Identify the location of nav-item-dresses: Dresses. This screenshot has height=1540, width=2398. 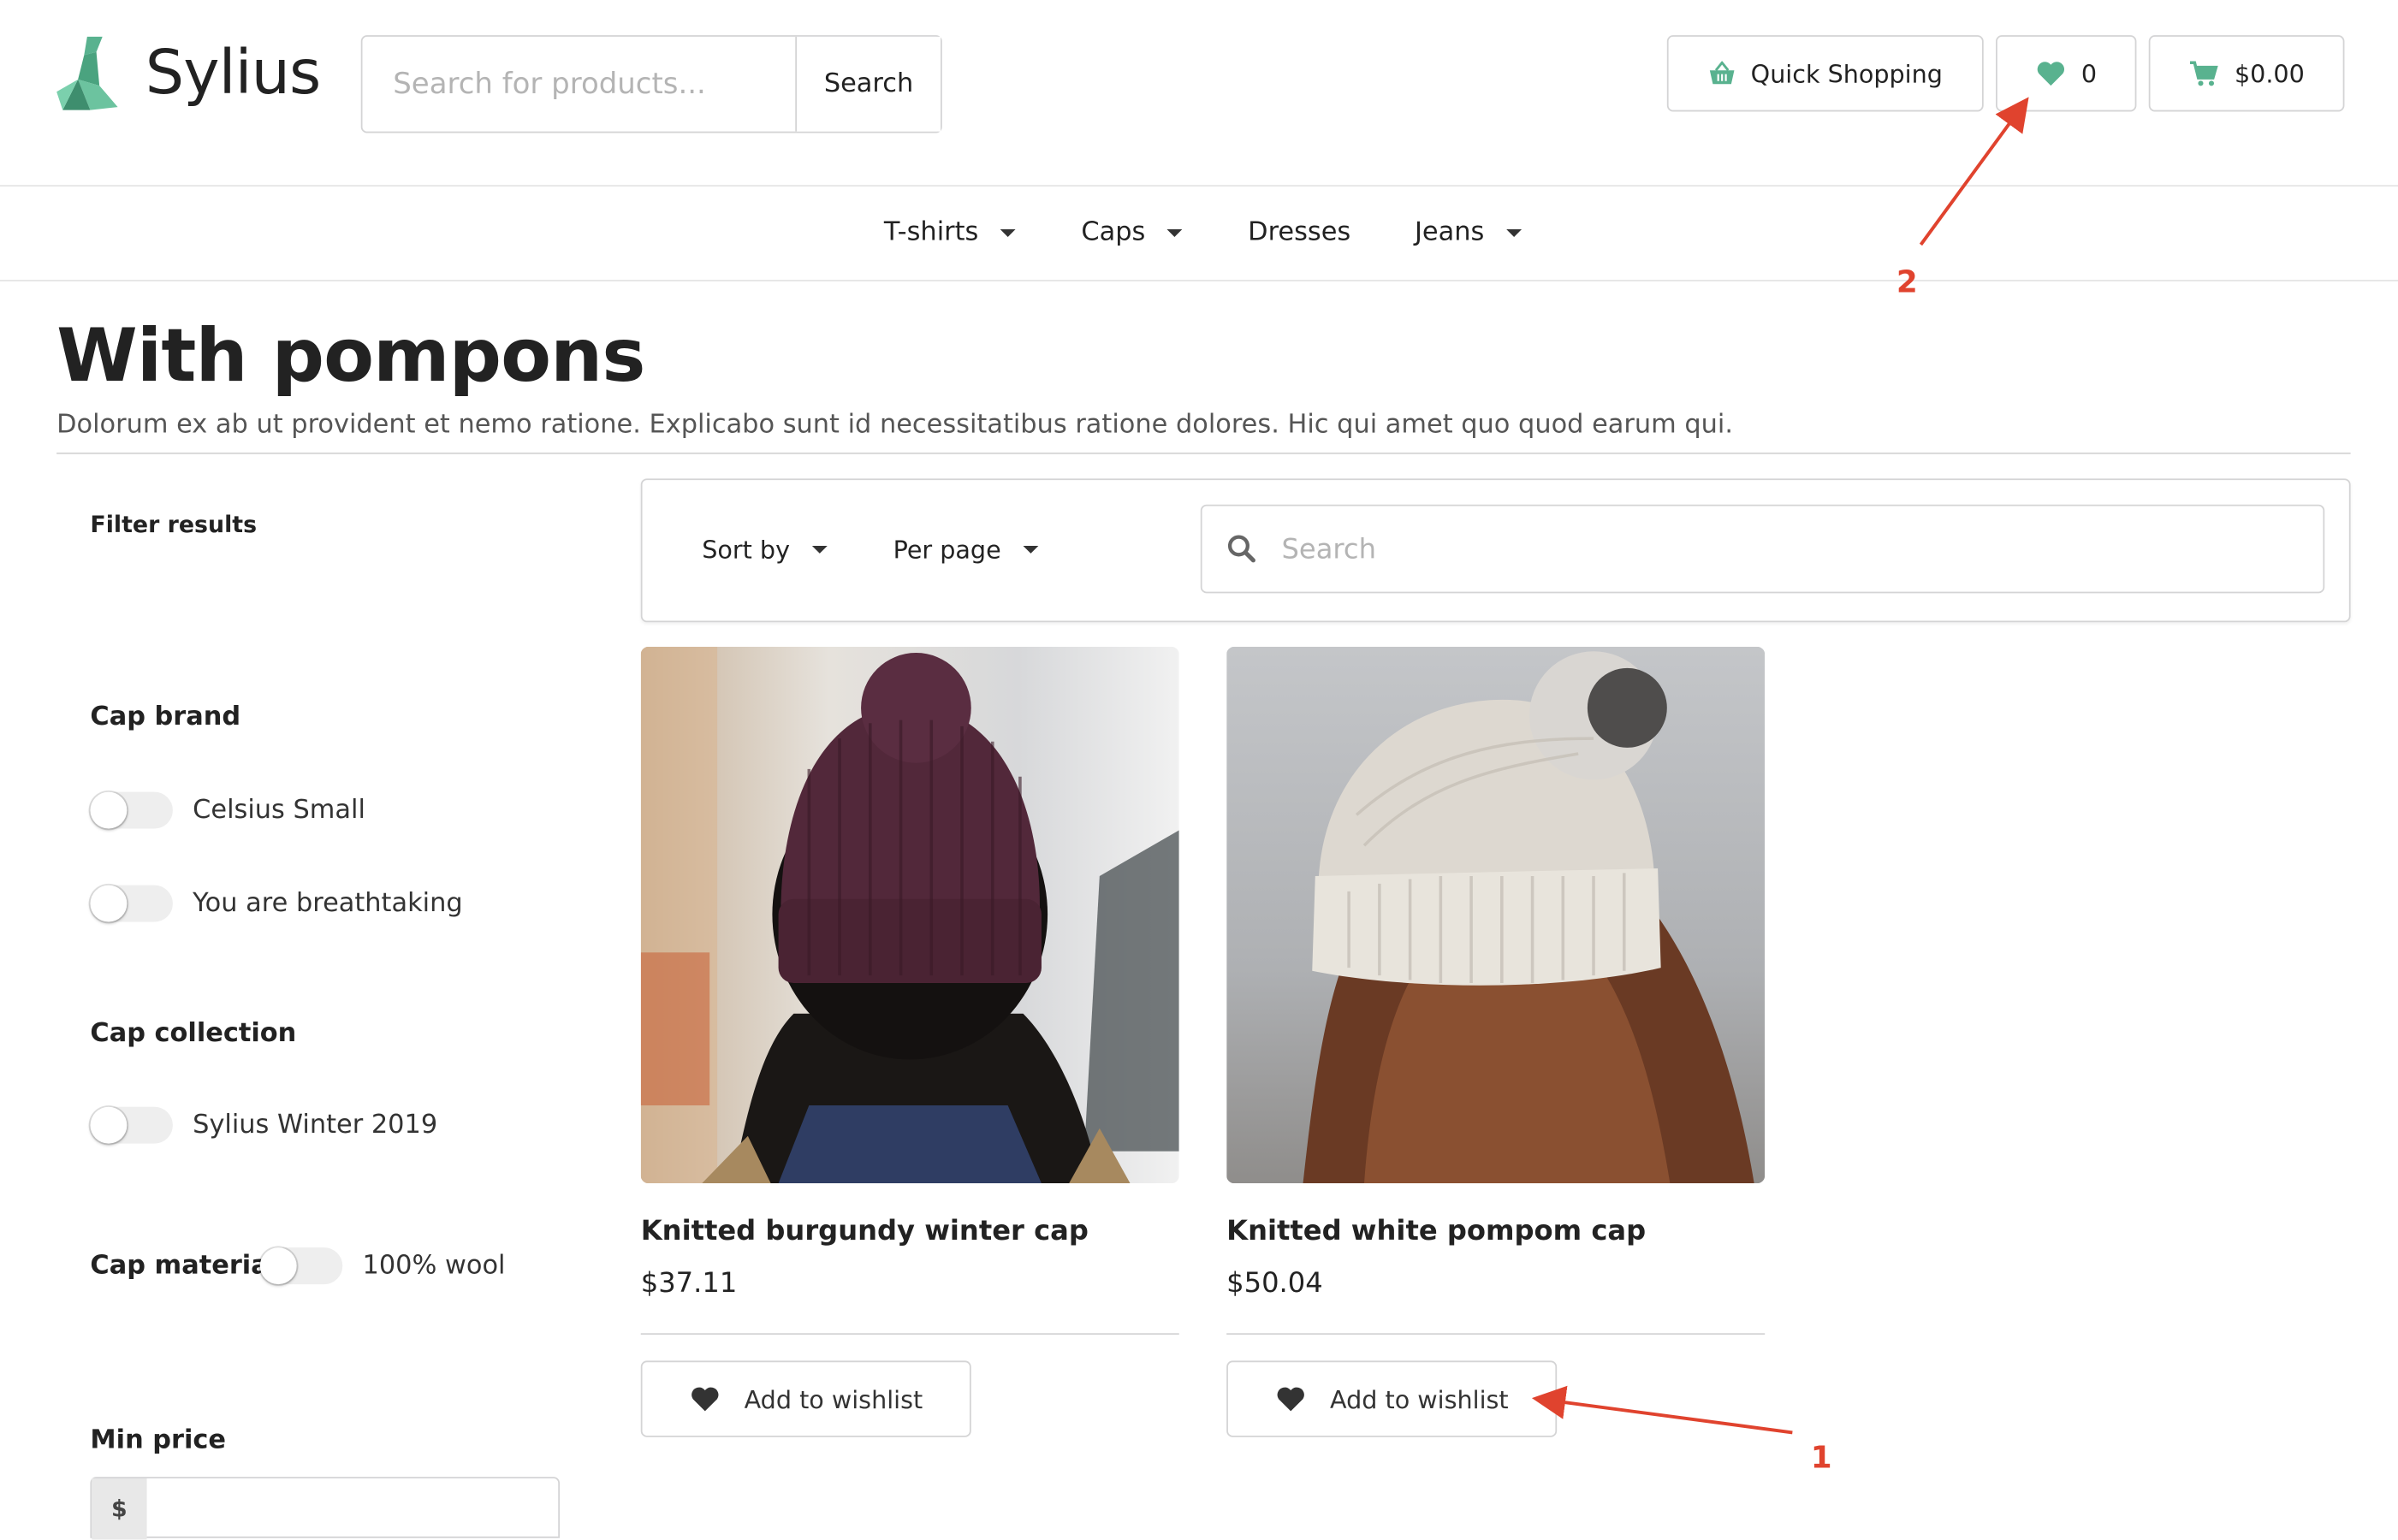
(1299, 232).